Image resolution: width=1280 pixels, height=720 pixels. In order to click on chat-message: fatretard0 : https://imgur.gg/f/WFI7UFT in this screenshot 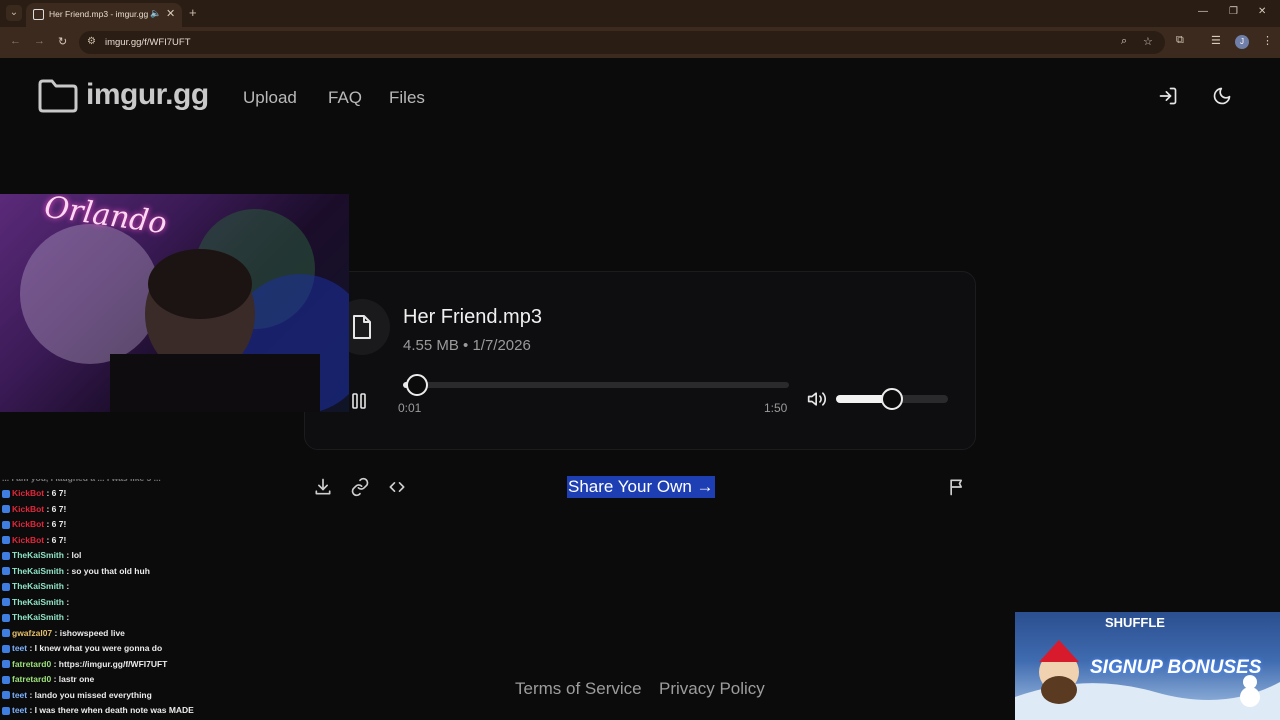, I will do `click(84, 666)`.